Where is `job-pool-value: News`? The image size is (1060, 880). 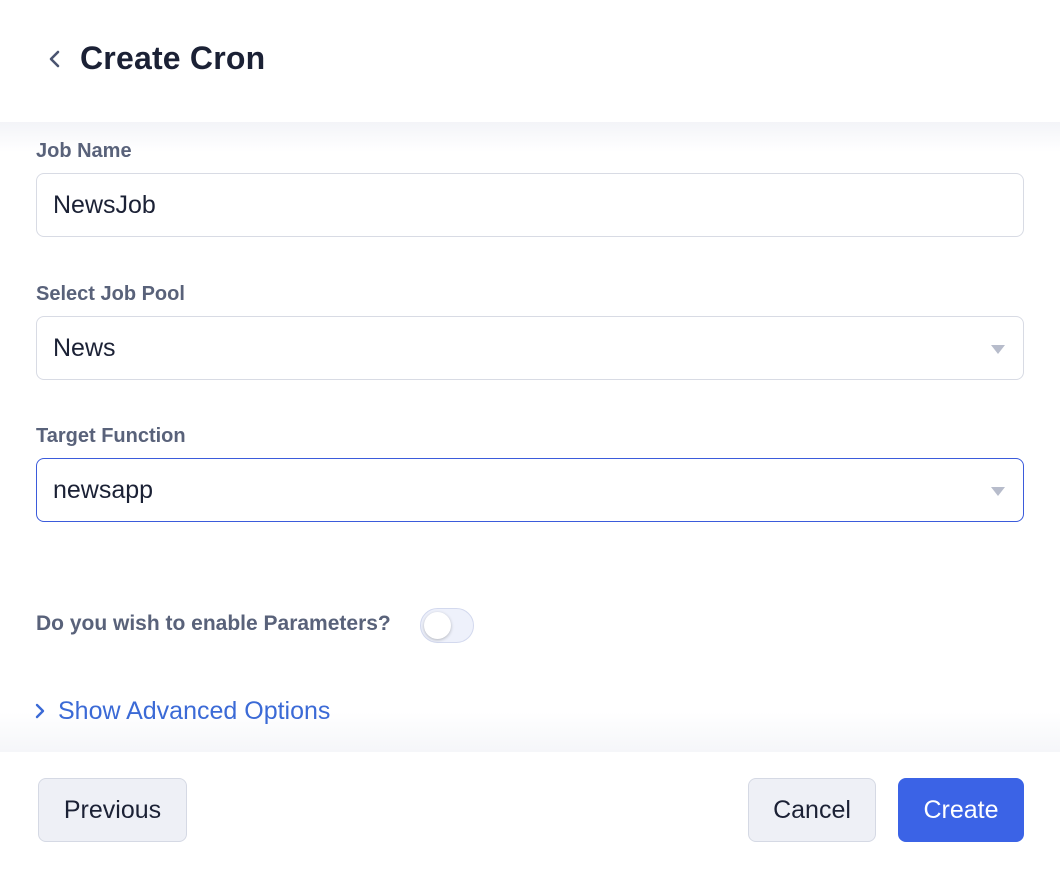 job-pool-value: News is located at coordinates (84, 347).